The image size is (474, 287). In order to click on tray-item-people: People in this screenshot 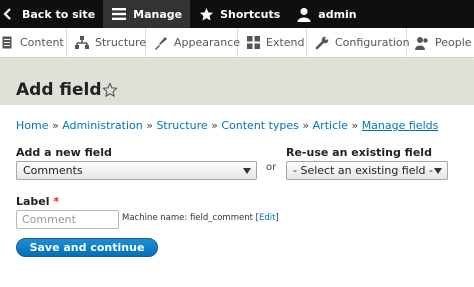, I will do `click(440, 42)`.